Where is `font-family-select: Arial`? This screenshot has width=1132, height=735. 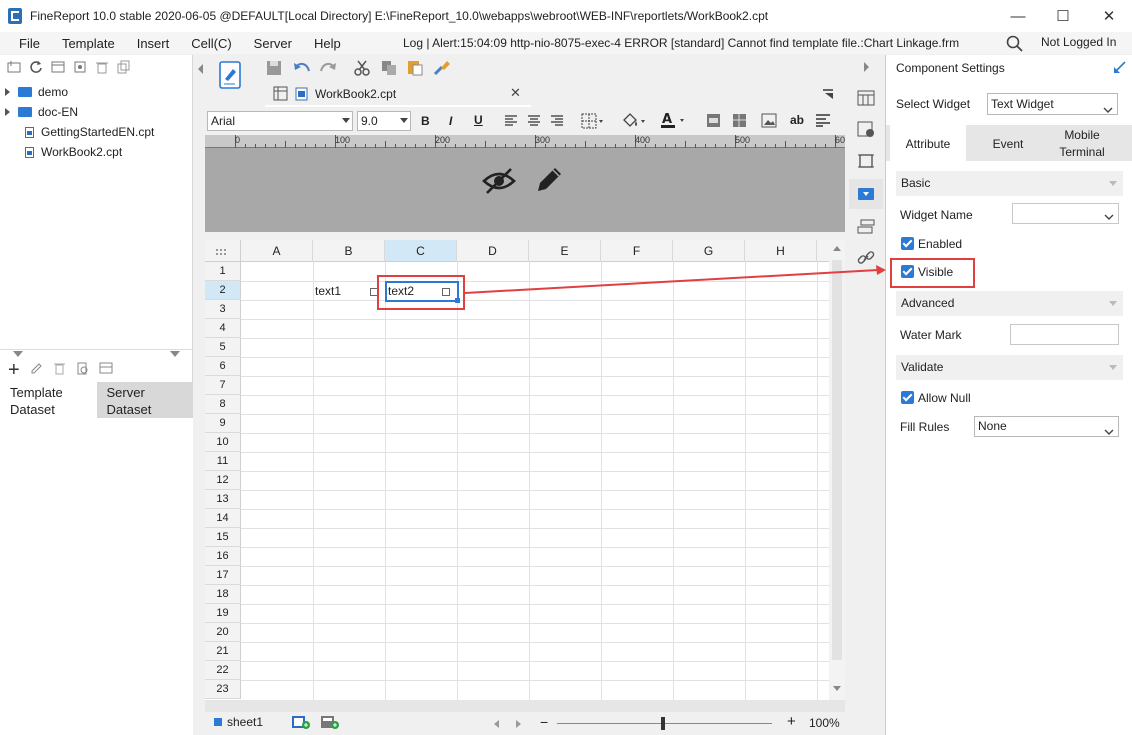
font-family-select: Arial is located at coordinates (280, 121).